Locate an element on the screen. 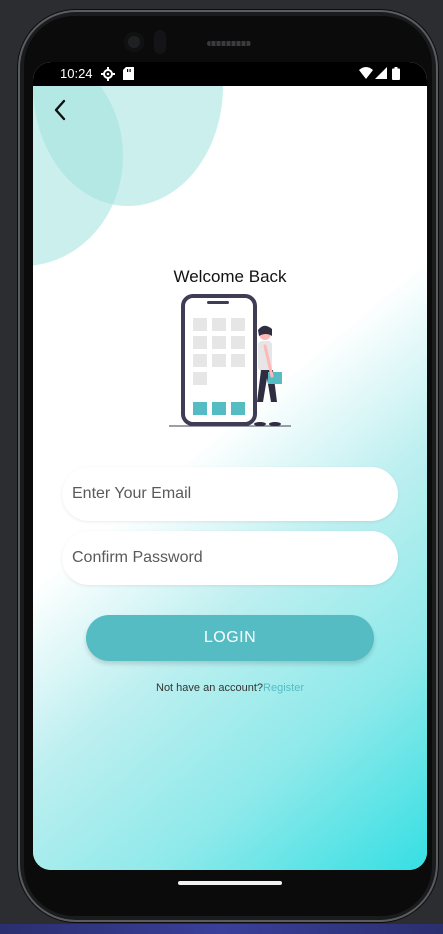  login-button: LOGIN is located at coordinates (230, 638).